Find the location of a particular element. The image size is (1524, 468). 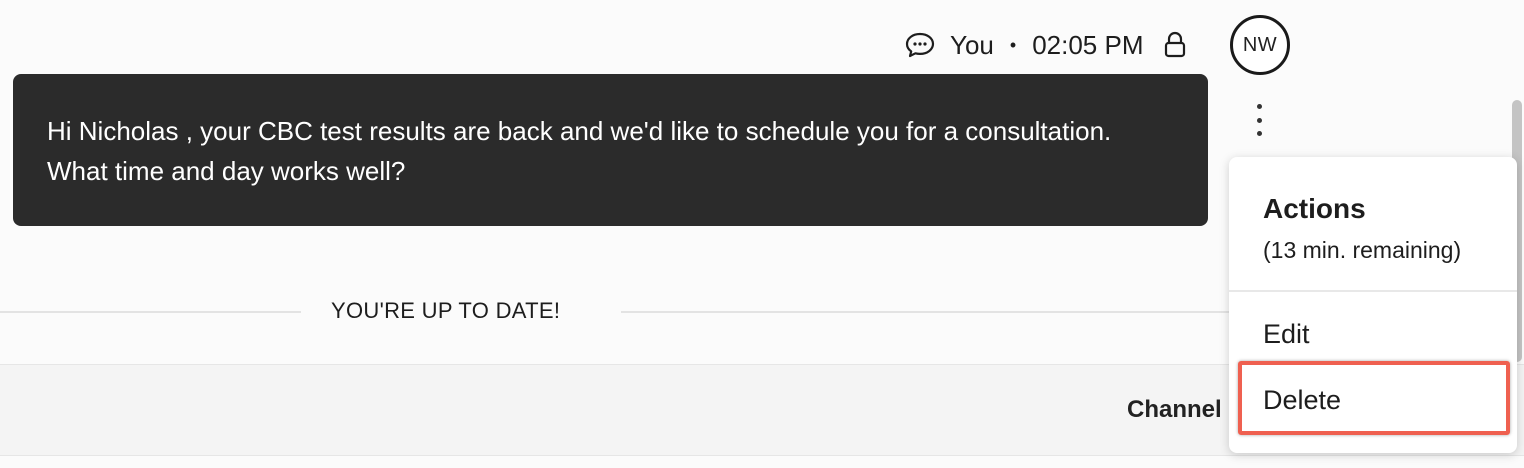

sender-name: You is located at coordinates (972, 44).